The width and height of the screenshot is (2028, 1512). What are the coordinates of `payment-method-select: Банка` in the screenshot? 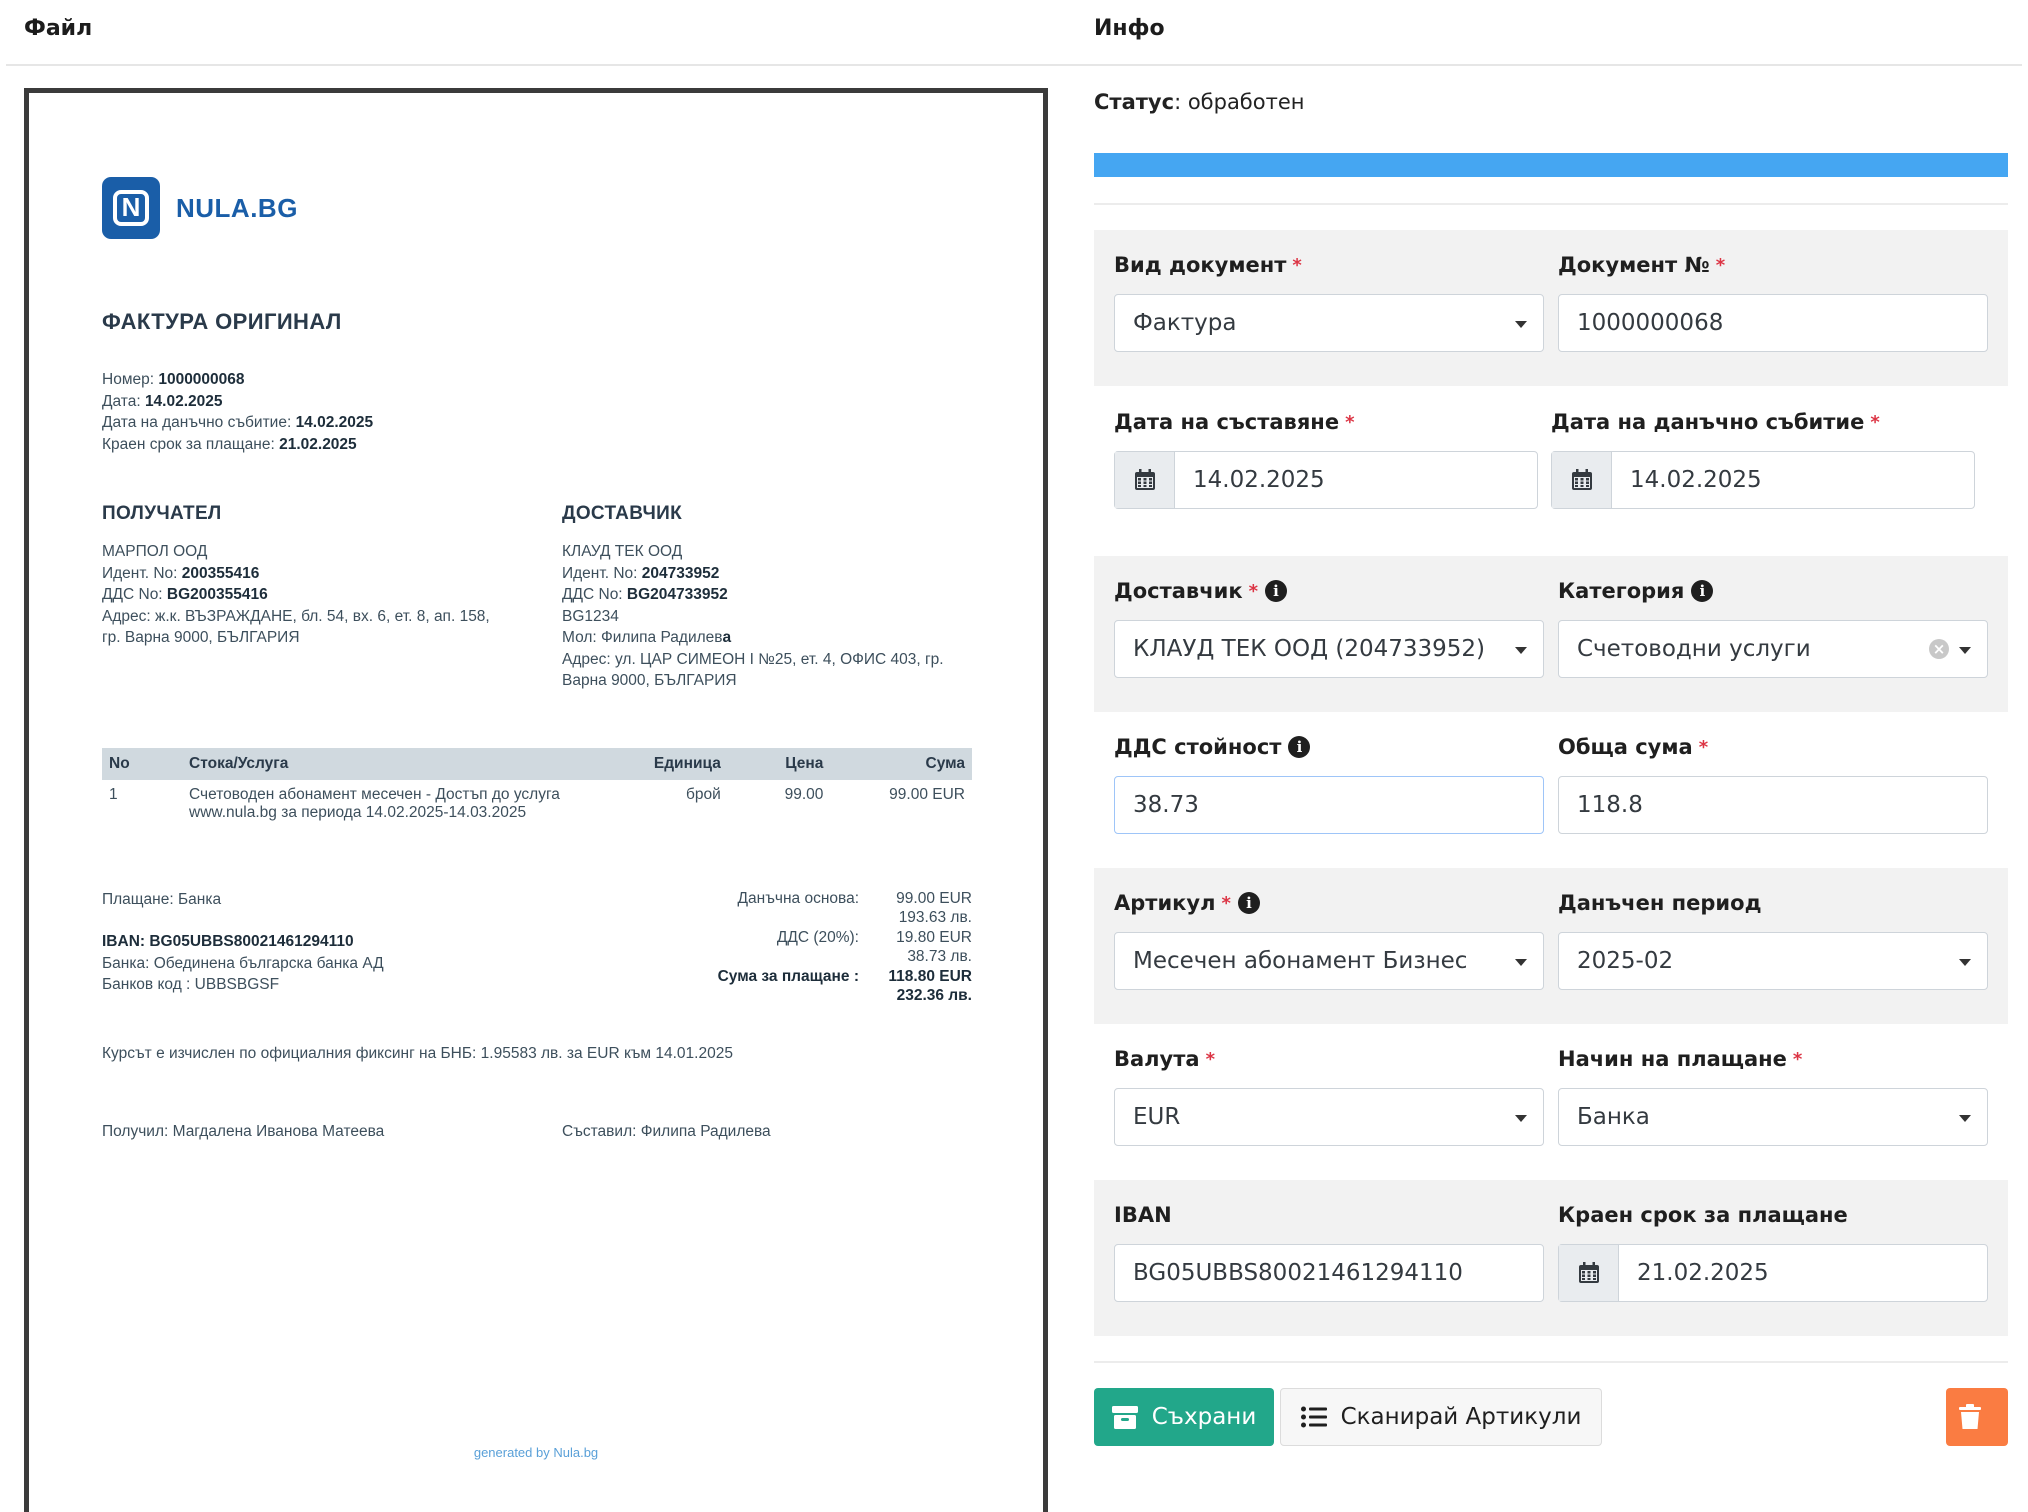 It's located at (1773, 1117).